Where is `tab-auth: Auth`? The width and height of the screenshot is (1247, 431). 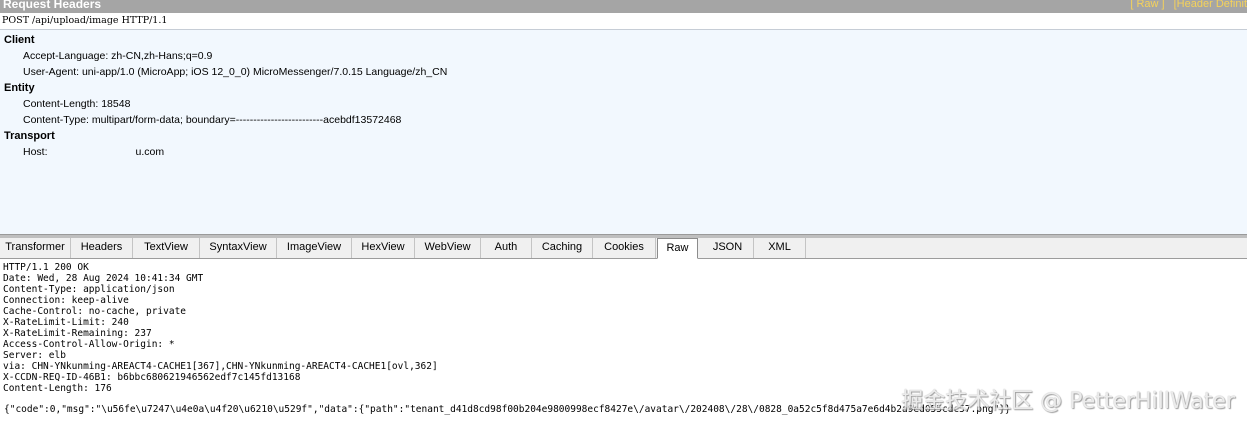 tab-auth: Auth is located at coordinates (506, 248).